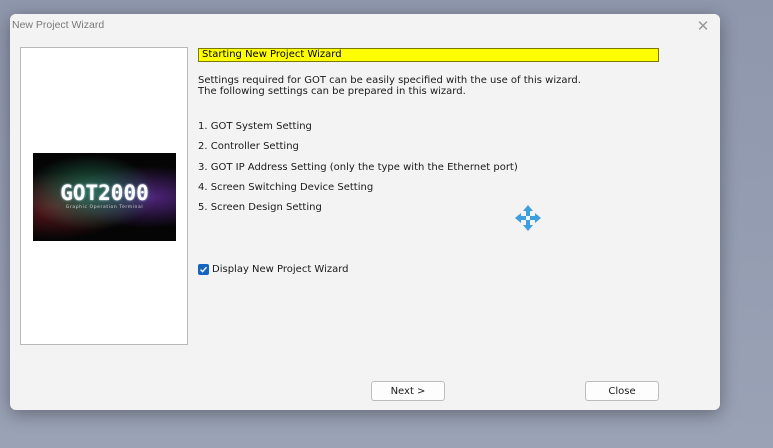 The image size is (773, 448). What do you see at coordinates (248, 147) in the screenshot?
I see `step-item: 2. Controller Setting` at bounding box center [248, 147].